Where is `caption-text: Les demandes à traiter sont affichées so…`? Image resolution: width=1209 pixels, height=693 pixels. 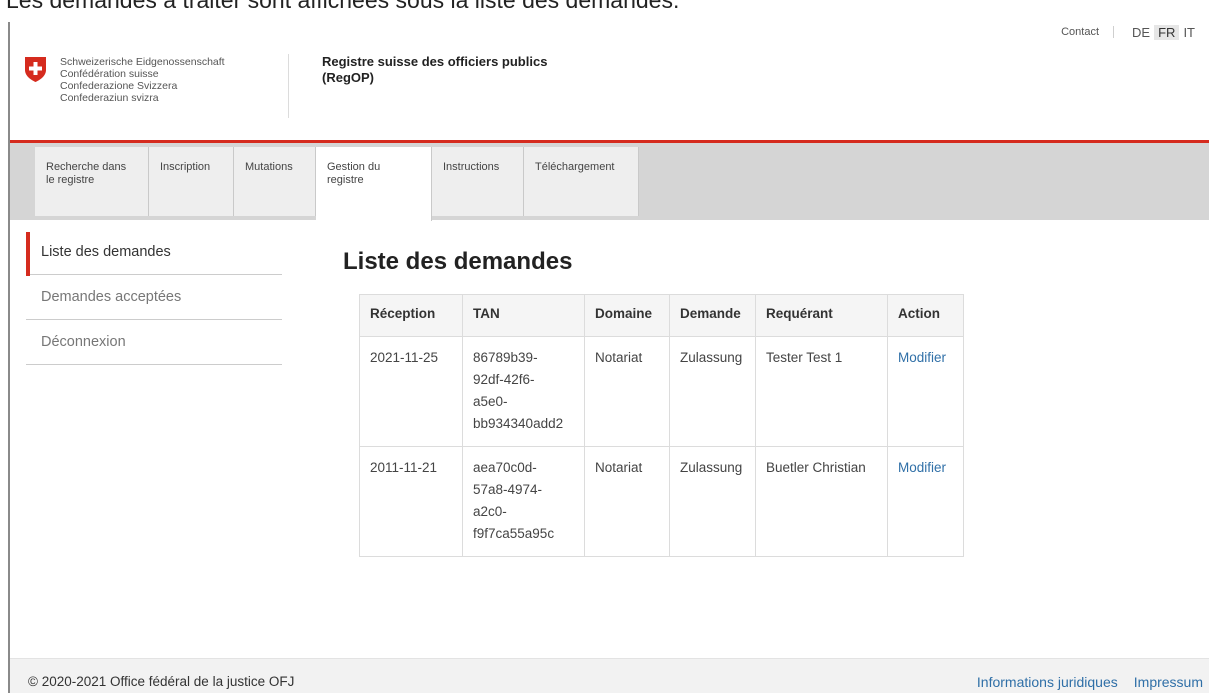 caption-text: Les demandes à traiter sont affichées so… is located at coordinates (343, 6).